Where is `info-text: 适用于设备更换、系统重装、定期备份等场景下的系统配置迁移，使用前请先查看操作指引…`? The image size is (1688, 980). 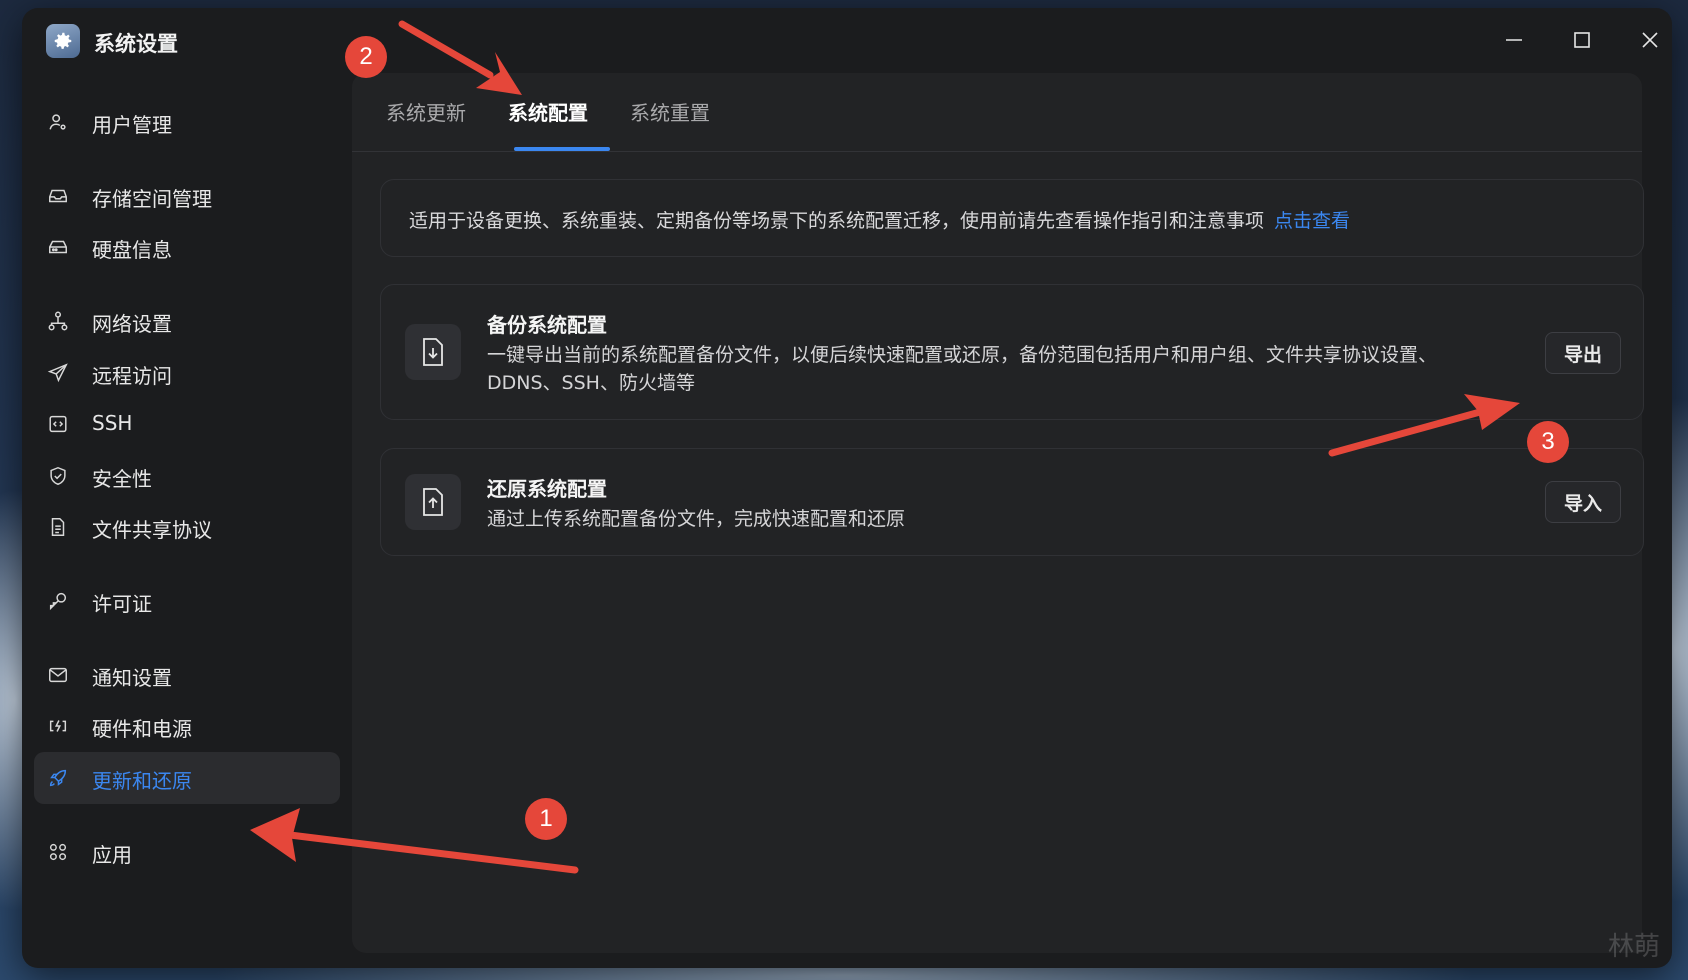
info-text: 适用于设备更换、系统重装、定期备份等场景下的系统配置迁移，使用前请先查看操作指引… is located at coordinates (879, 219).